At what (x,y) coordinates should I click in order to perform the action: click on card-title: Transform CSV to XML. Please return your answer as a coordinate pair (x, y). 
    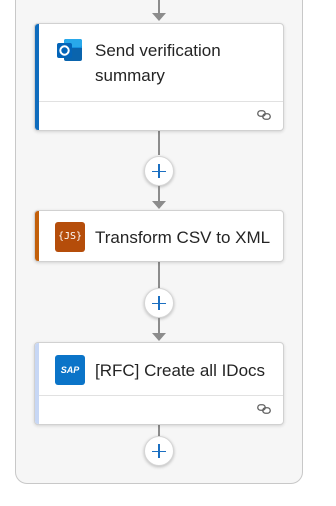
    Looking at the image, I should click on (183, 237).